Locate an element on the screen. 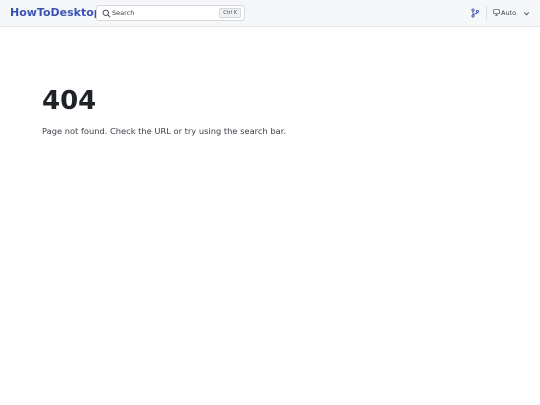 The image size is (540, 405). search-placeholder: Search is located at coordinates (123, 13).